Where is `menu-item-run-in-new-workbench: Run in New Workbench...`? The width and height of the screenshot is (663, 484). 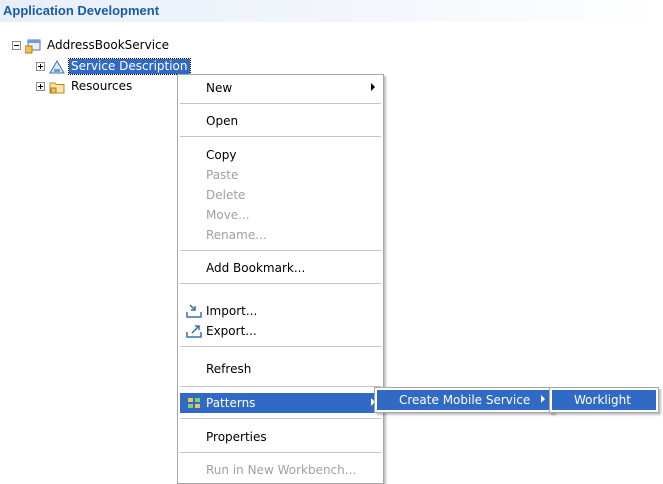 menu-item-run-in-new-workbench: Run in New Workbench... is located at coordinates (280, 470).